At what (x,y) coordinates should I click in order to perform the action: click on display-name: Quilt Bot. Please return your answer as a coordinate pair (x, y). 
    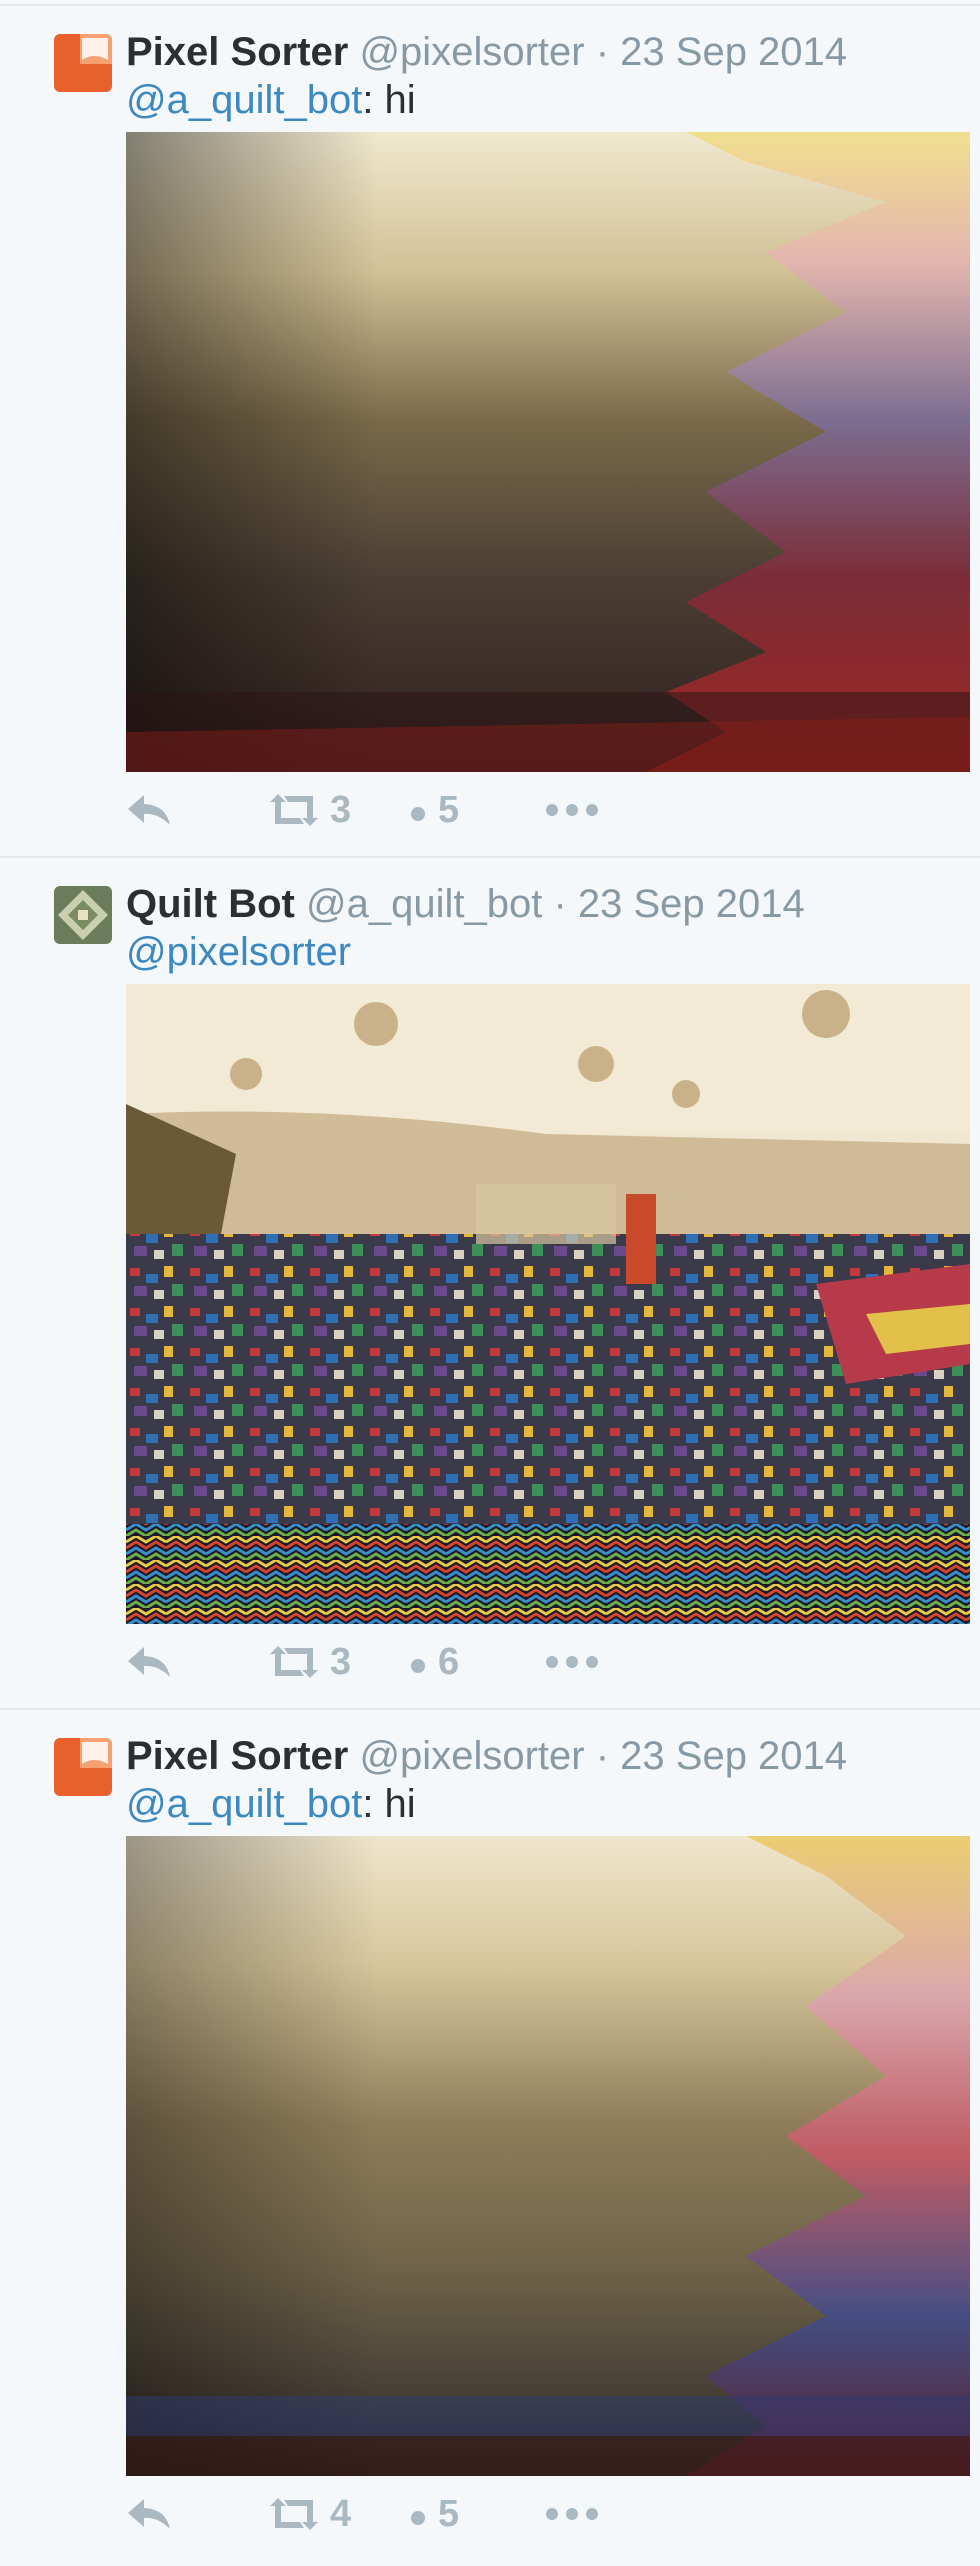
    Looking at the image, I should click on (210, 904).